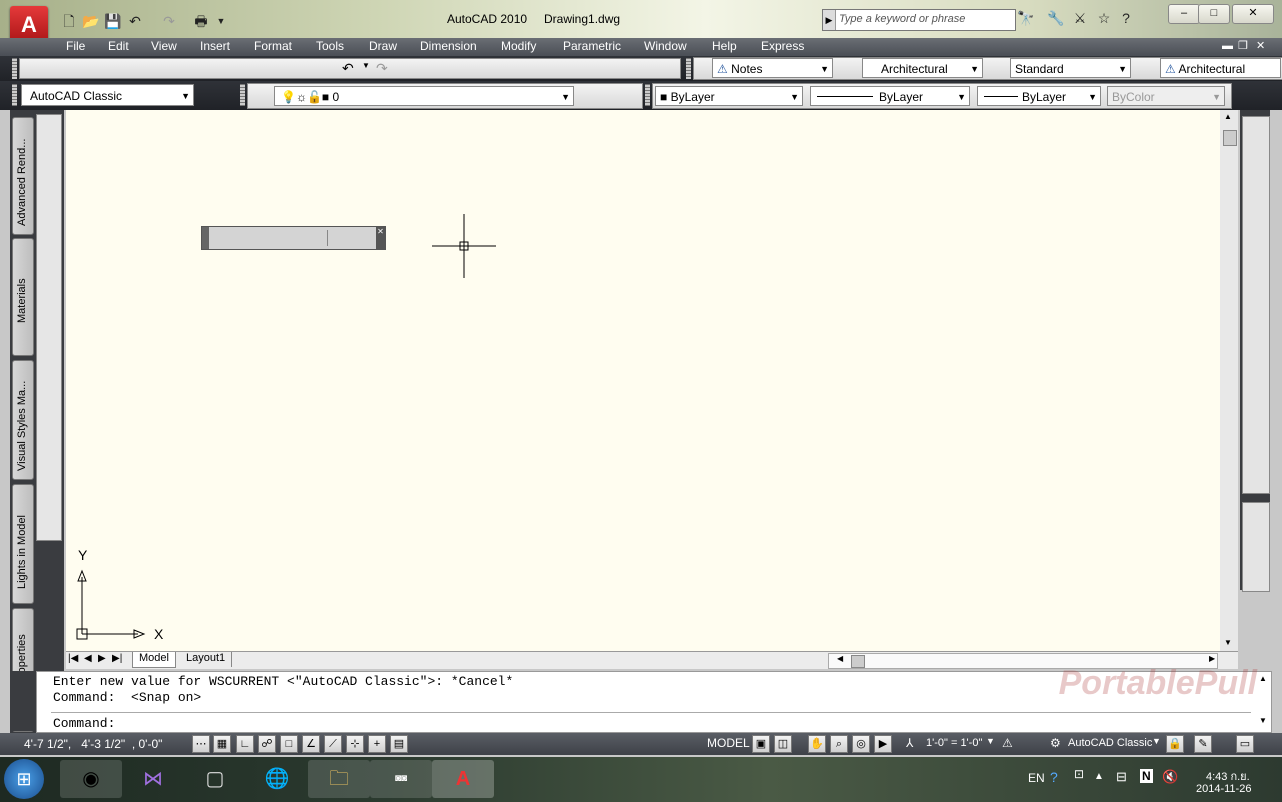  I want to click on clean-screen-icon: ▭, so click(1245, 744).